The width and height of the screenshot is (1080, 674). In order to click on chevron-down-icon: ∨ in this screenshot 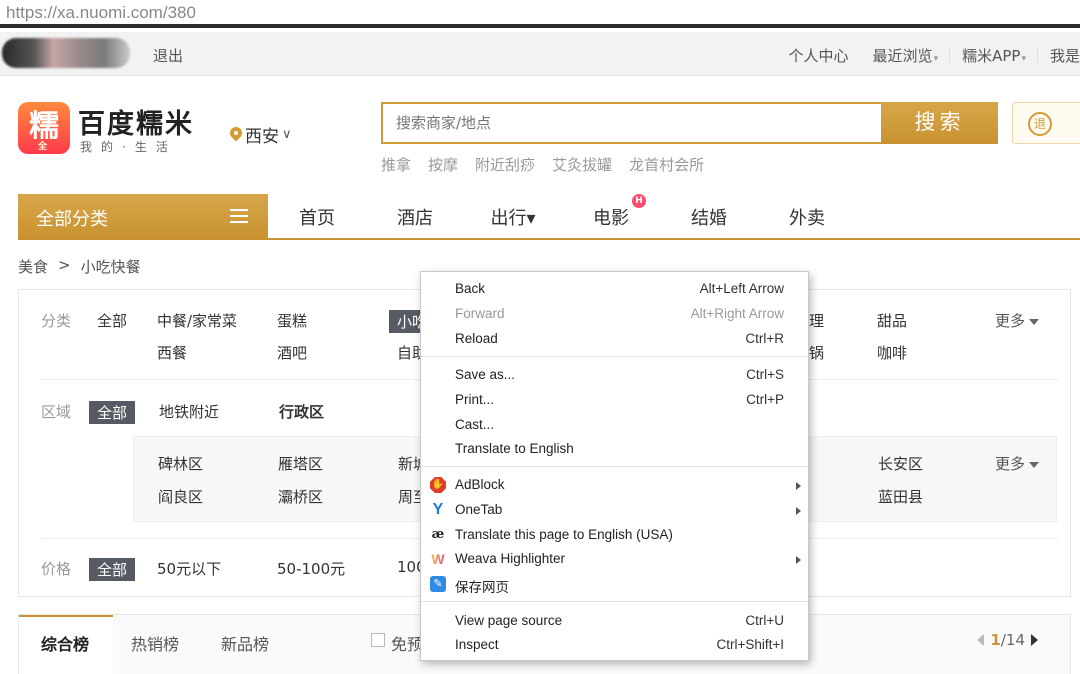, I will do `click(287, 134)`.